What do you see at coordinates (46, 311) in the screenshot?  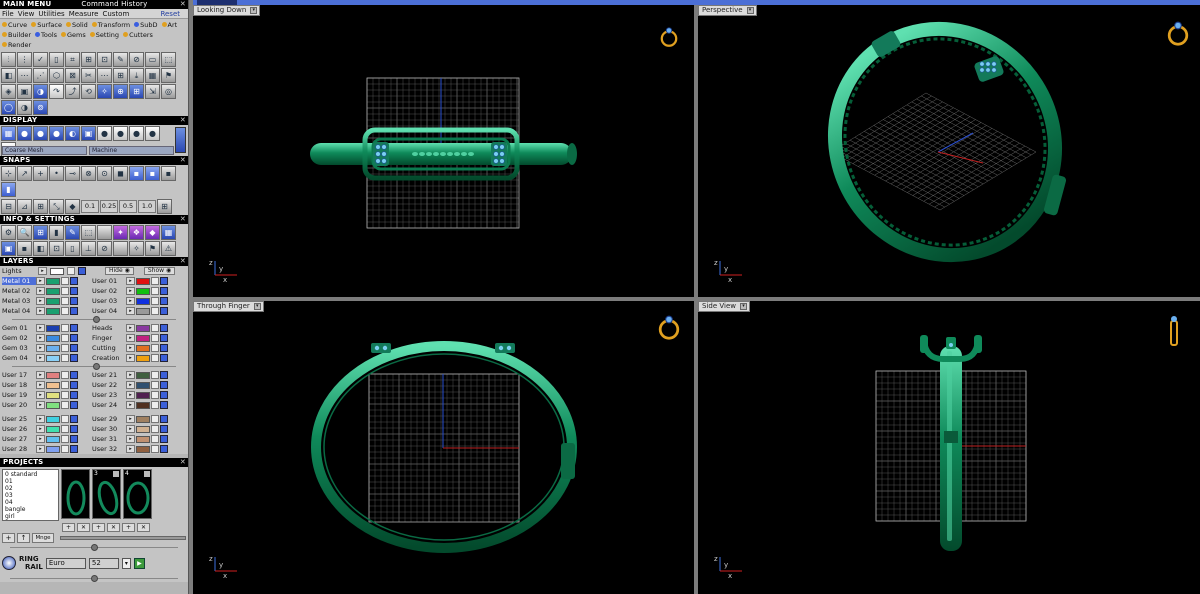 I see `layer-item: Metal 04 ▸` at bounding box center [46, 311].